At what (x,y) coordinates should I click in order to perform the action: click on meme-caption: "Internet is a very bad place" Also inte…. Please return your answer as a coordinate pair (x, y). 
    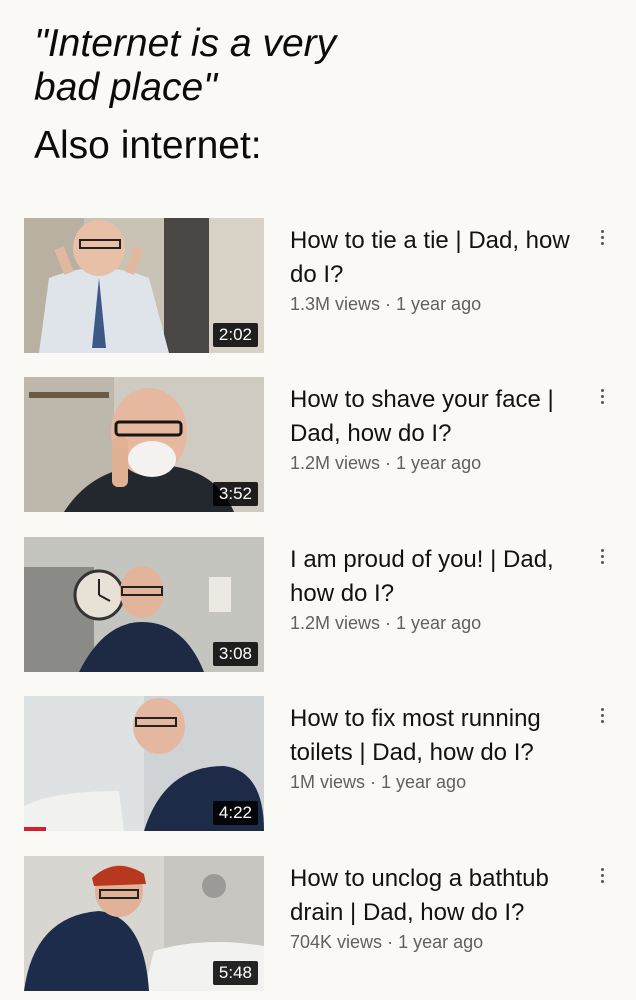
    Looking at the image, I should click on (324, 95).